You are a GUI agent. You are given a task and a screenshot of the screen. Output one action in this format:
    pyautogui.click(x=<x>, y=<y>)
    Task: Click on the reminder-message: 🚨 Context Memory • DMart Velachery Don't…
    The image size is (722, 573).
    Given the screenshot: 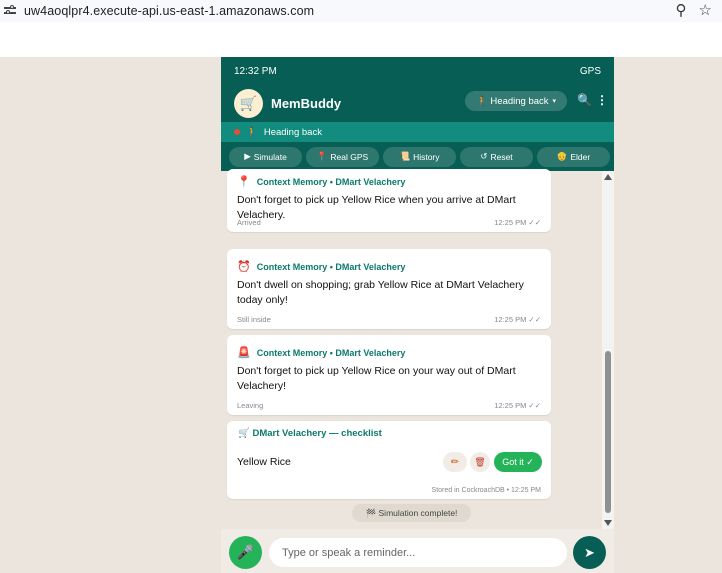 What is the action you would take?
    pyautogui.click(x=389, y=375)
    